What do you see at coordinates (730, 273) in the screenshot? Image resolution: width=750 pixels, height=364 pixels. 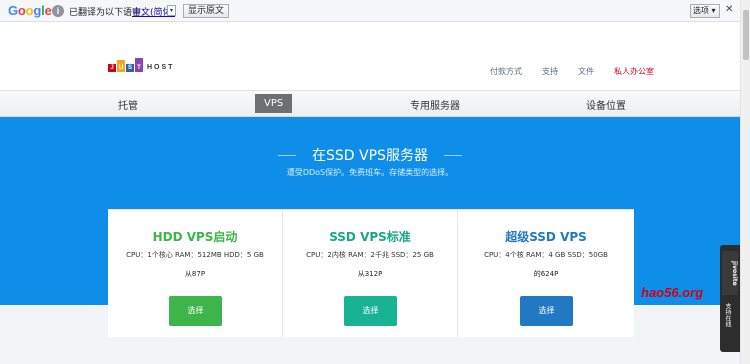 I see `jivosite-logo: jivosite` at bounding box center [730, 273].